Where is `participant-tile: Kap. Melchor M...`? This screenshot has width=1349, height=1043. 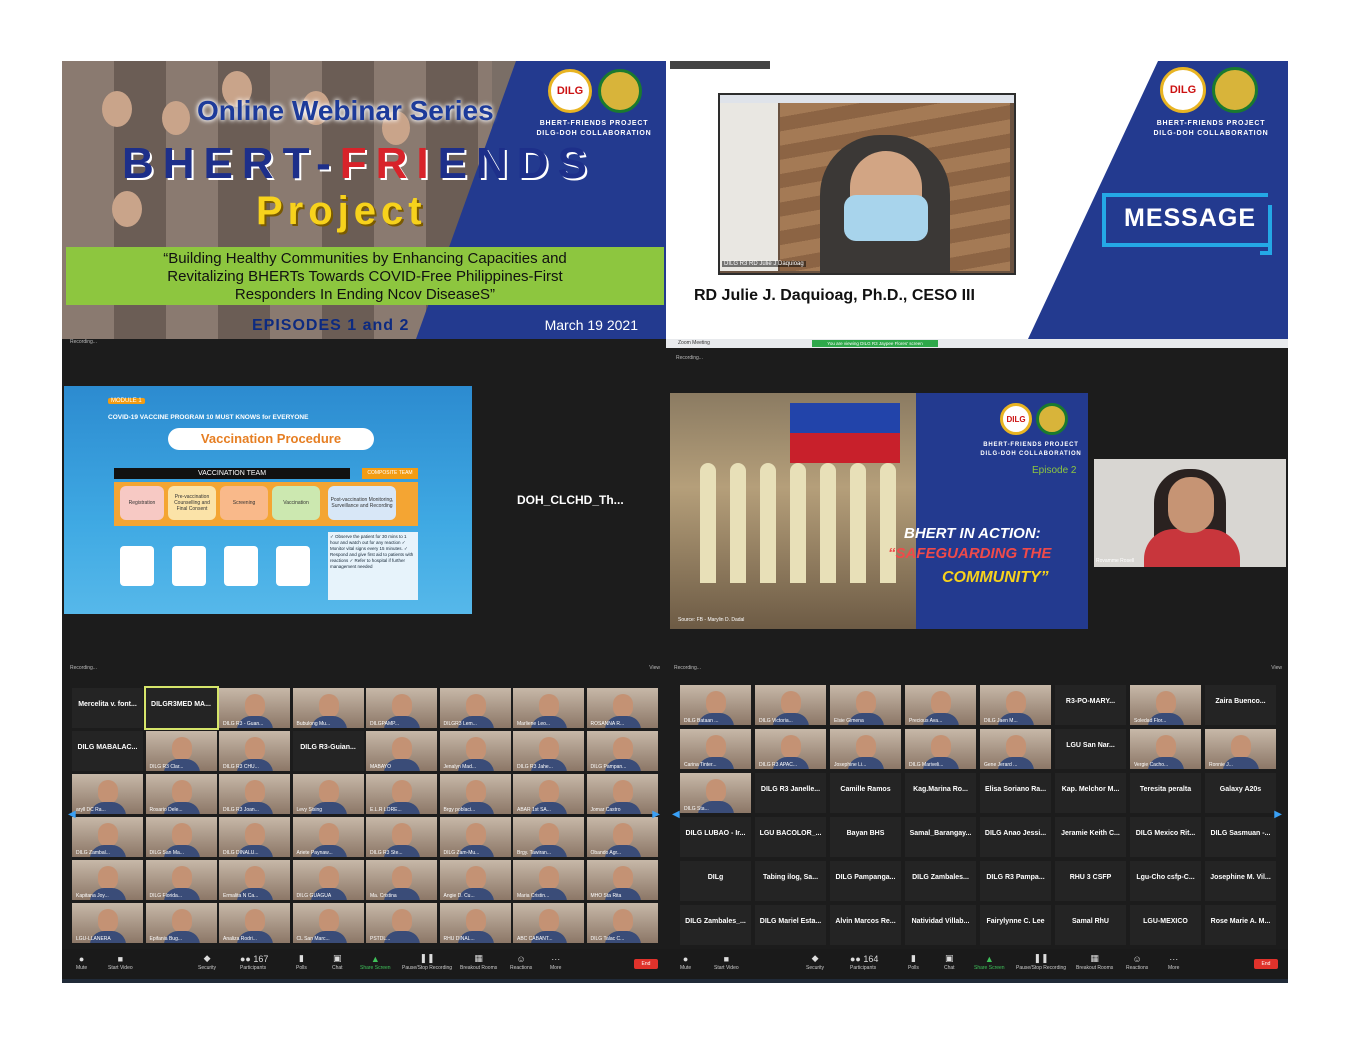 participant-tile: Kap. Melchor M... is located at coordinates (1090, 793).